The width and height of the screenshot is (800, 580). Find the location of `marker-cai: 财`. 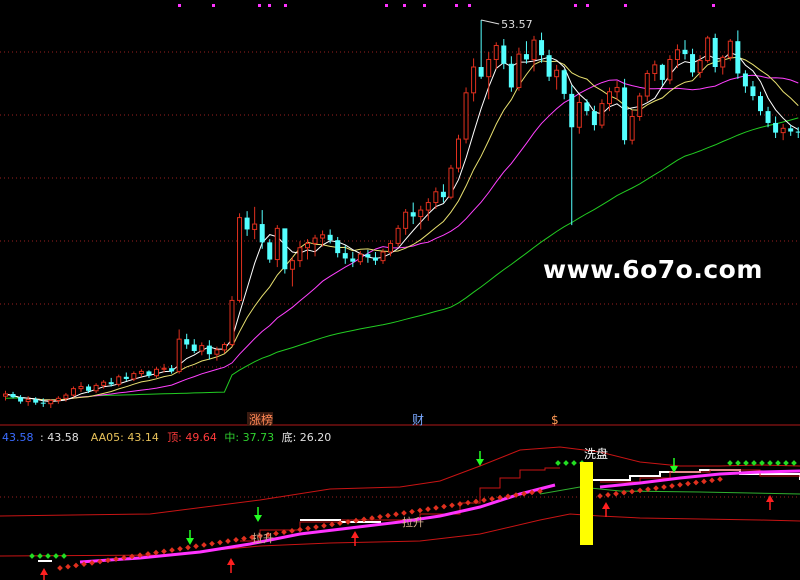

marker-cai: 财 is located at coordinates (418, 420).